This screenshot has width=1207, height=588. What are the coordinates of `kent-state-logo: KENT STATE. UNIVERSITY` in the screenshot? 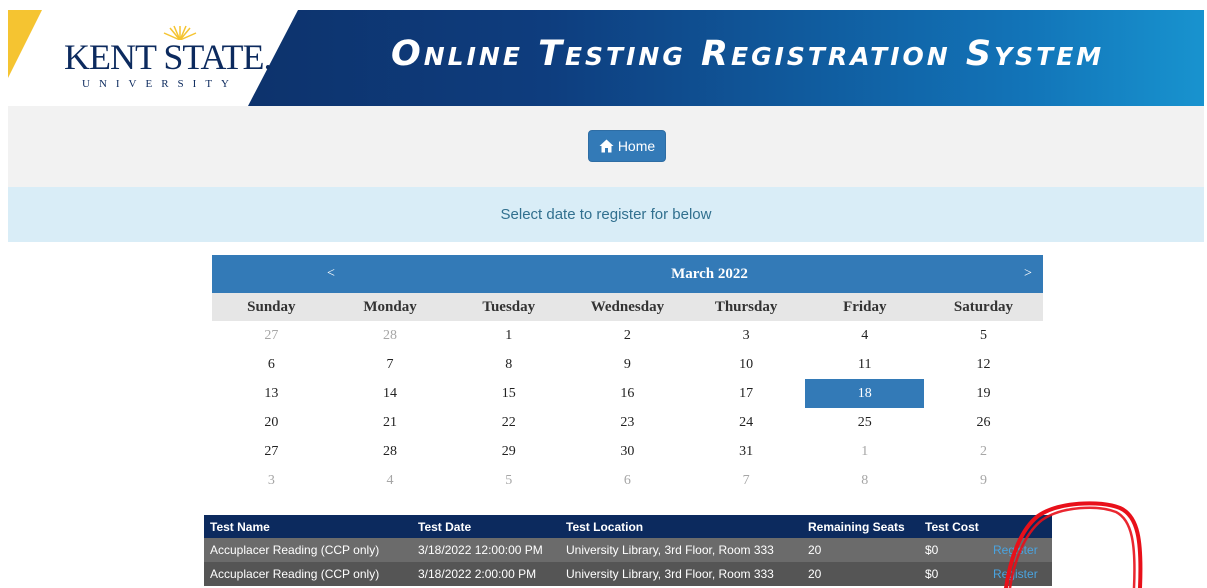 It's located at (168, 59).